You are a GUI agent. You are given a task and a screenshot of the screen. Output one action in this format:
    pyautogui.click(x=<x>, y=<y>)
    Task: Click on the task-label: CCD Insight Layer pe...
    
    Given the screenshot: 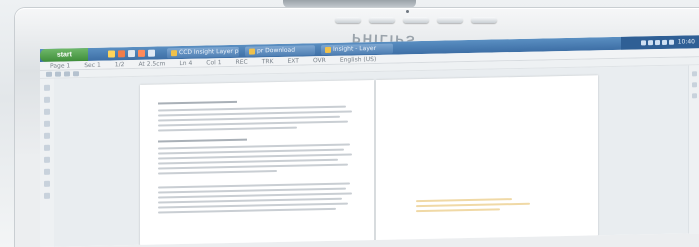 What is the action you would take?
    pyautogui.click(x=209, y=52)
    